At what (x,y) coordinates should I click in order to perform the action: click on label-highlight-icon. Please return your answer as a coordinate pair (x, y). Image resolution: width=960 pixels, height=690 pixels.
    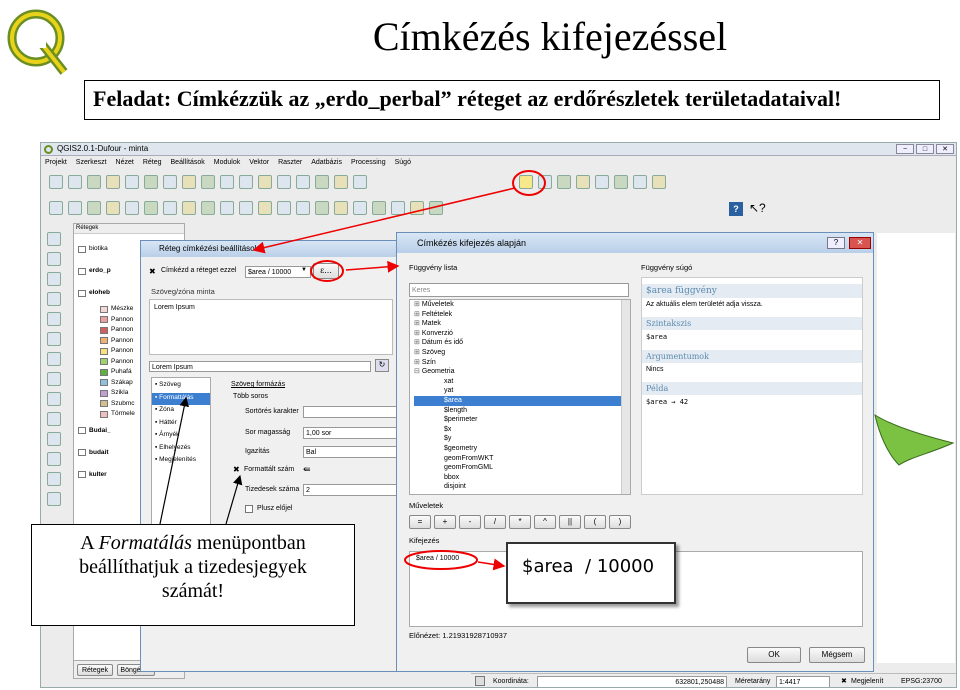
    Looking at the image, I should click on (640, 182).